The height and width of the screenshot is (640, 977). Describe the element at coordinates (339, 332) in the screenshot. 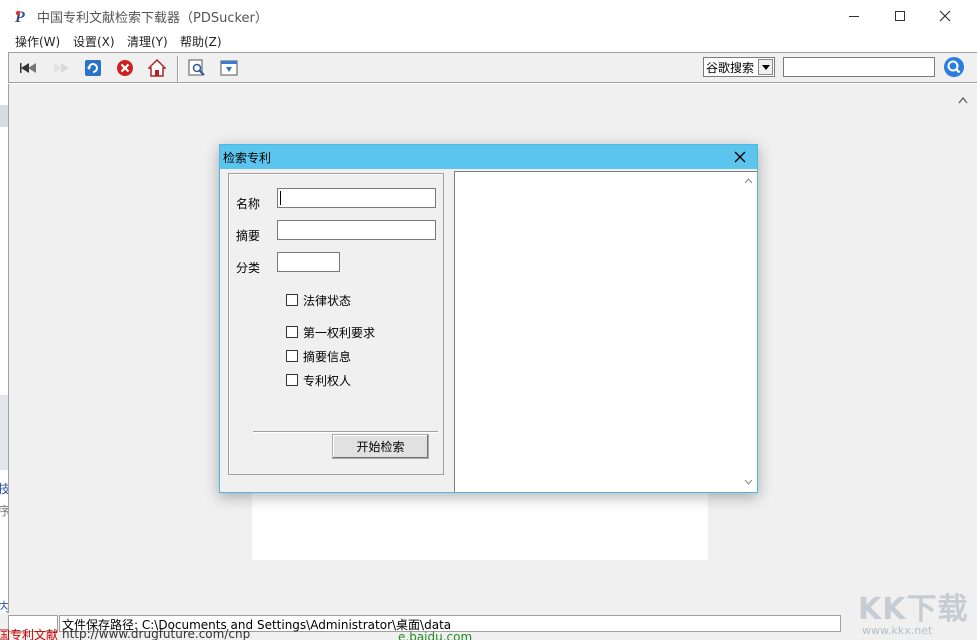

I see `checkbox-label-first-claim: 第一权利要求` at that location.